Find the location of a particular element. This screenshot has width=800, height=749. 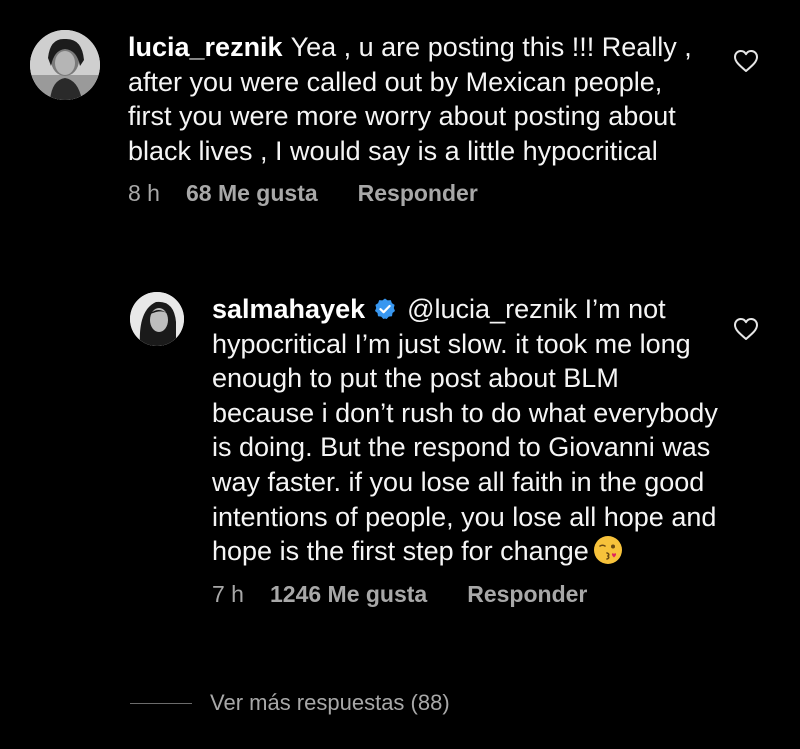

kissing-emoji-icon is located at coordinates (608, 550).